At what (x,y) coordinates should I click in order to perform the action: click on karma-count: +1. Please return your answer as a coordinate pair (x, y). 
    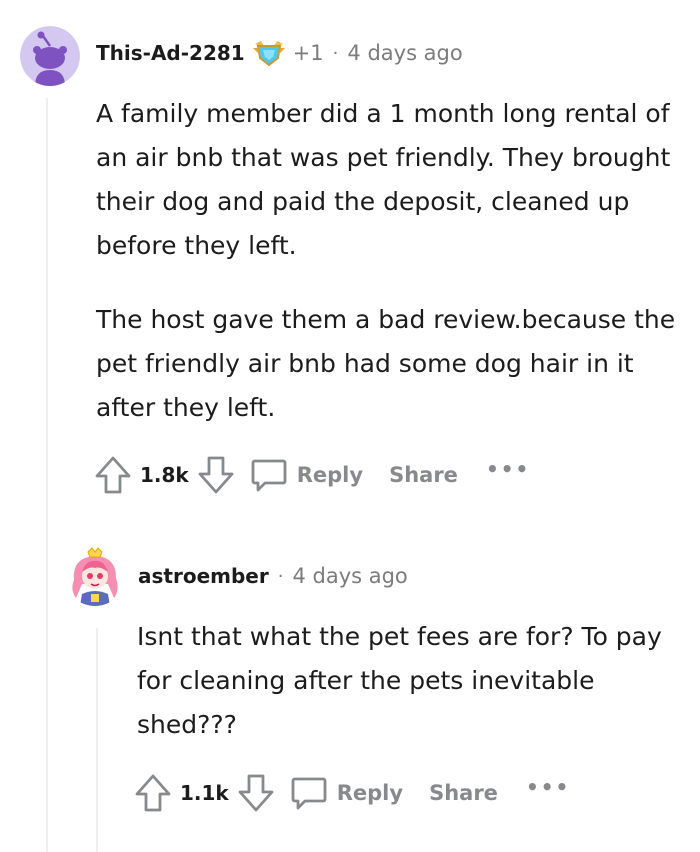
    Looking at the image, I should click on (308, 53).